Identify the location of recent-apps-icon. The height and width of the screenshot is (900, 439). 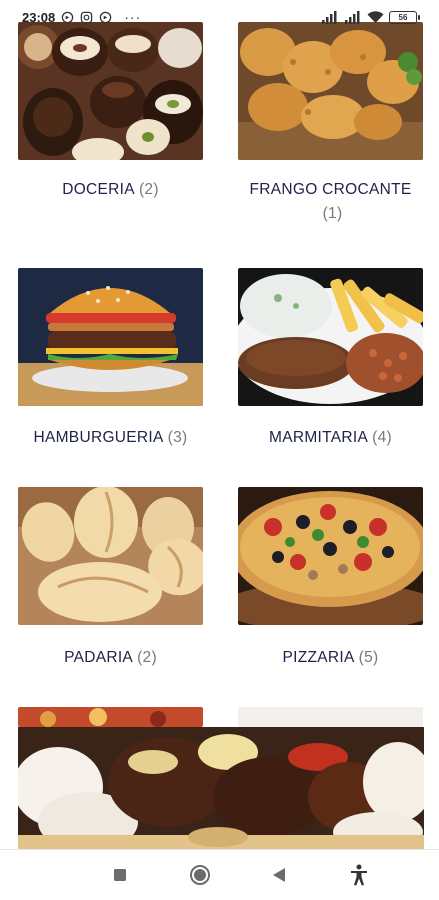
(119, 875).